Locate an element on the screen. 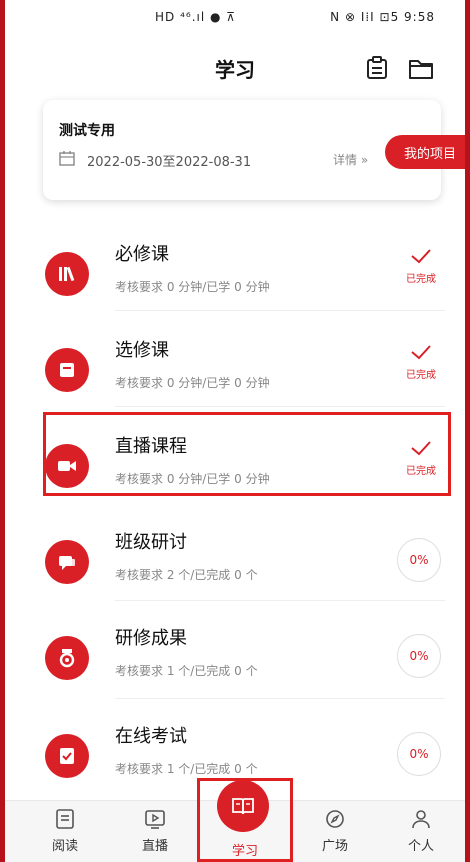 The width and height of the screenshot is (470, 862). person-icon is located at coordinates (421, 819).